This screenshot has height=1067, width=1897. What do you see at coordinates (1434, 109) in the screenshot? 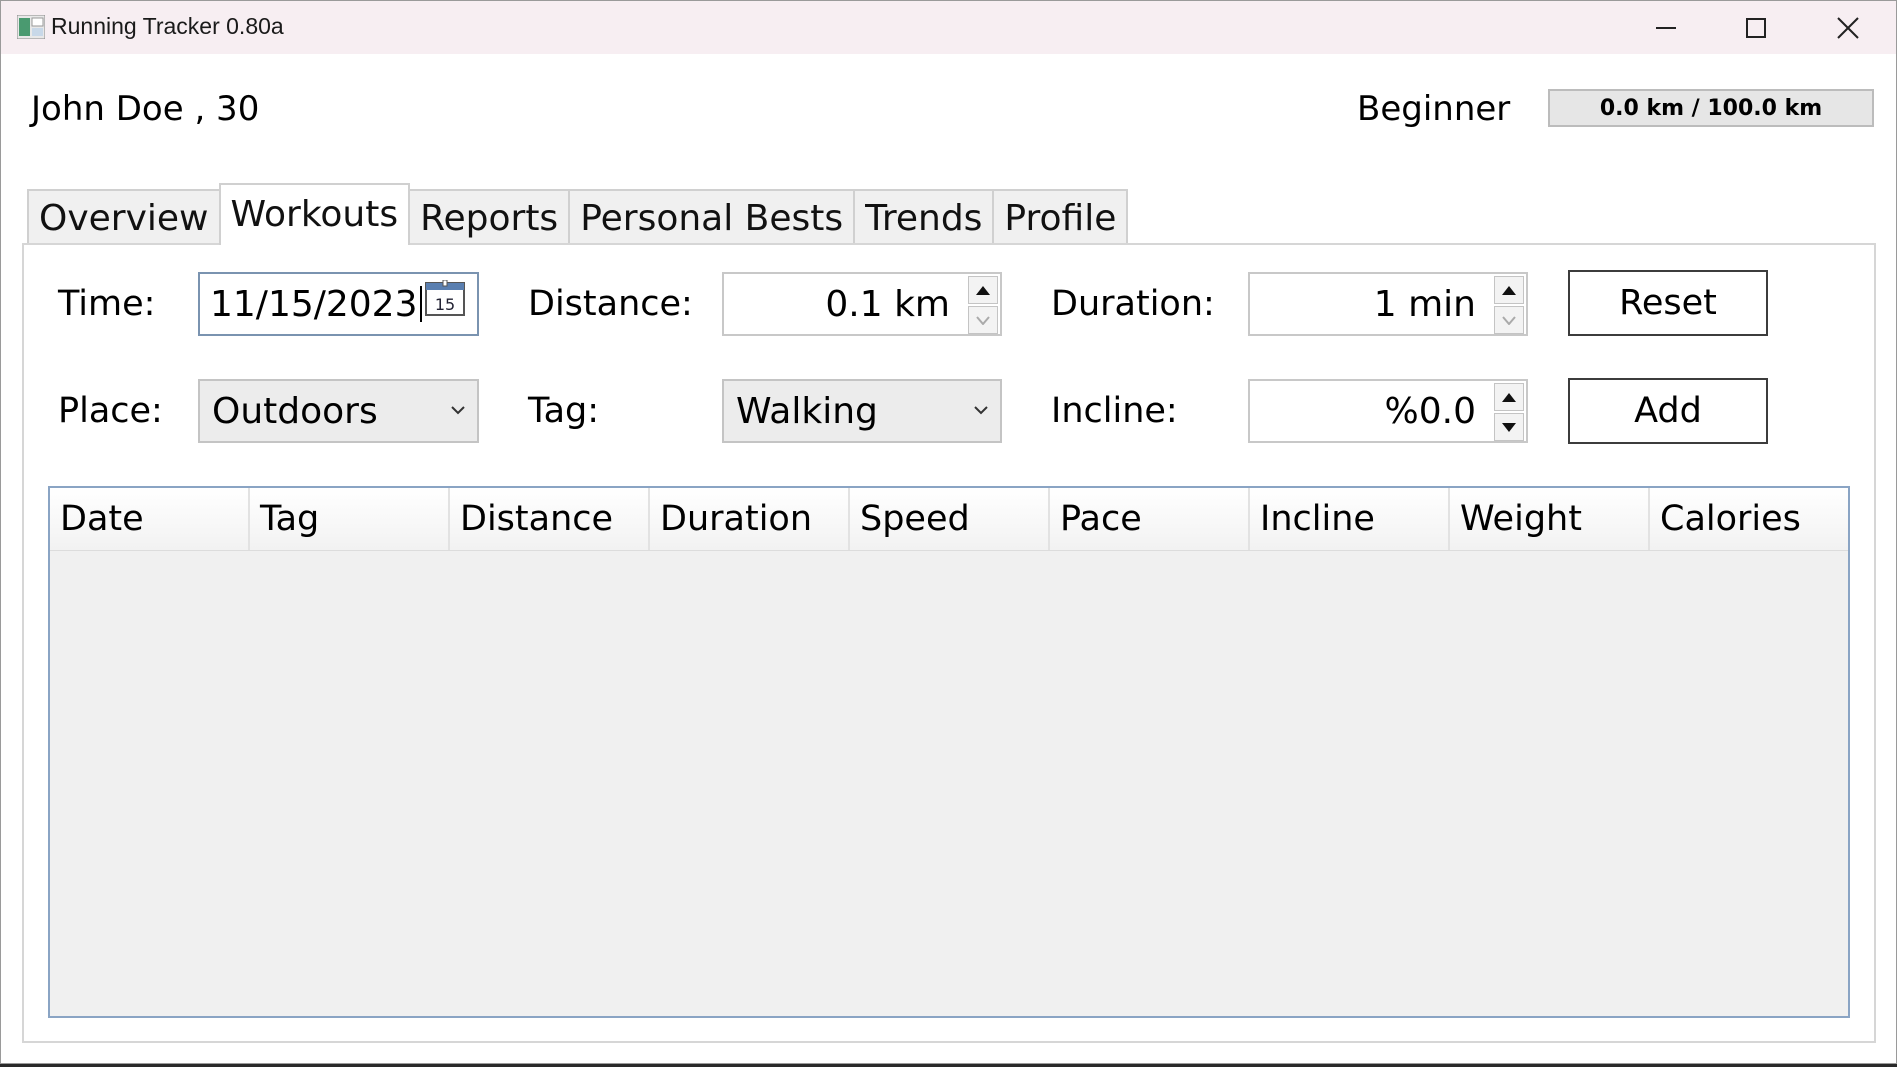
I see `experience-level: Beginner` at bounding box center [1434, 109].